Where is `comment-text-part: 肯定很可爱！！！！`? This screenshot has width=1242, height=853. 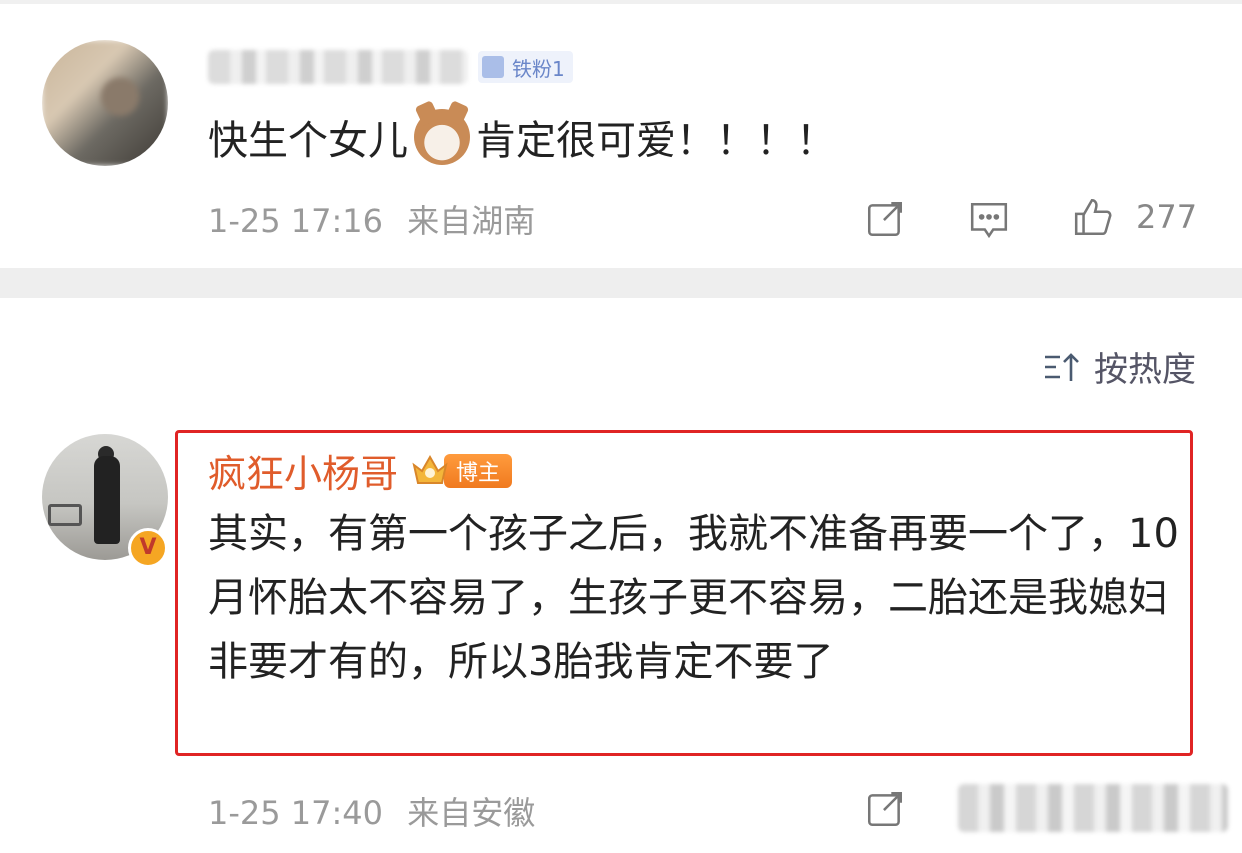
comment-text-part: 肯定很可爱！！！！ is located at coordinates (656, 141).